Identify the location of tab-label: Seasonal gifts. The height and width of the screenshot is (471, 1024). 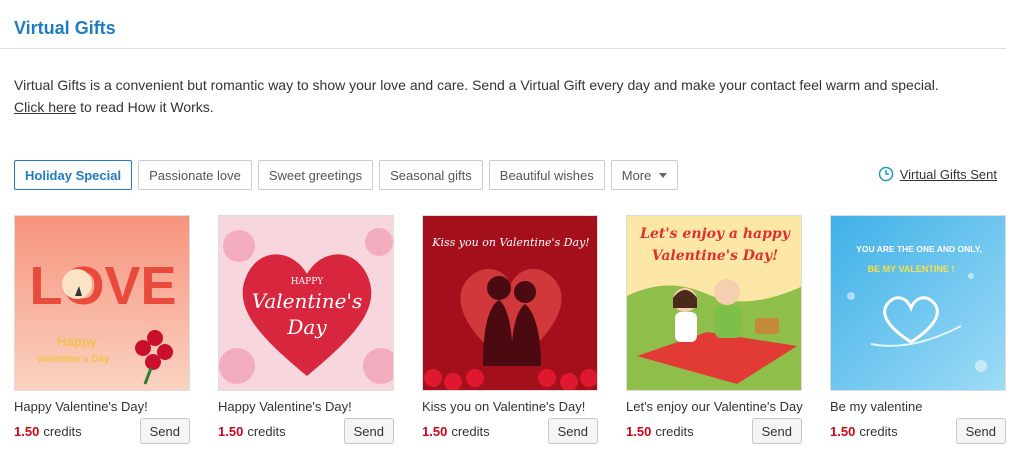
(431, 175).